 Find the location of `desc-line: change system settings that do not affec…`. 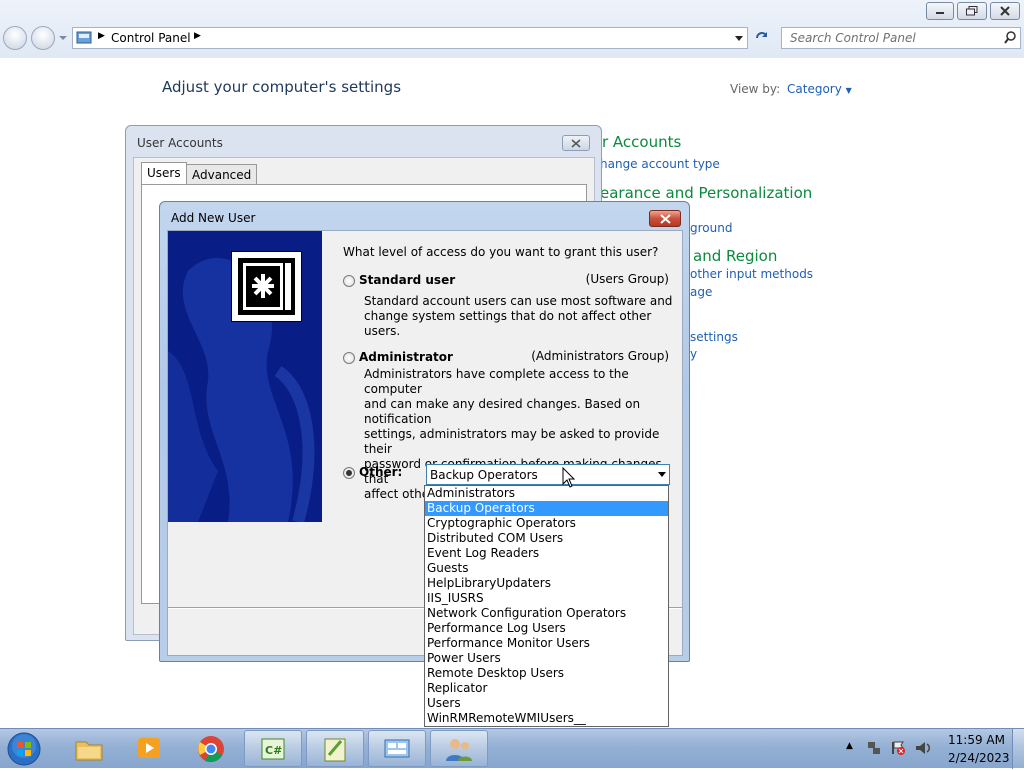

desc-line: change system settings that do not affec… is located at coordinates (508, 323).